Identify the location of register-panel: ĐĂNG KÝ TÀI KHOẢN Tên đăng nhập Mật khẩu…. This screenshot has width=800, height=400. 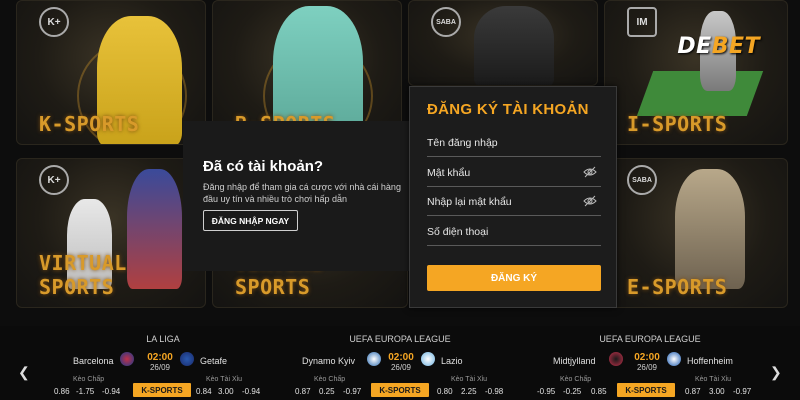
(513, 197).